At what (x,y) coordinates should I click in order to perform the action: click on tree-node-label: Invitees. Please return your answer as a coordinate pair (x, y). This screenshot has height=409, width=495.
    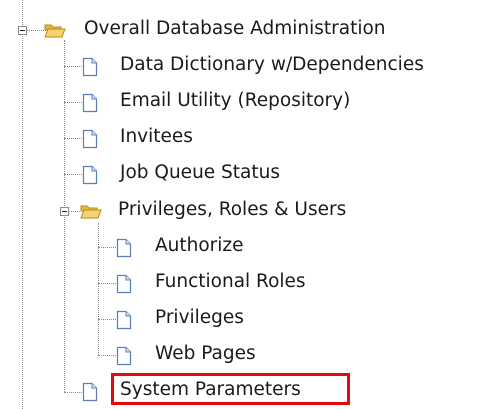
    Looking at the image, I should click on (156, 137).